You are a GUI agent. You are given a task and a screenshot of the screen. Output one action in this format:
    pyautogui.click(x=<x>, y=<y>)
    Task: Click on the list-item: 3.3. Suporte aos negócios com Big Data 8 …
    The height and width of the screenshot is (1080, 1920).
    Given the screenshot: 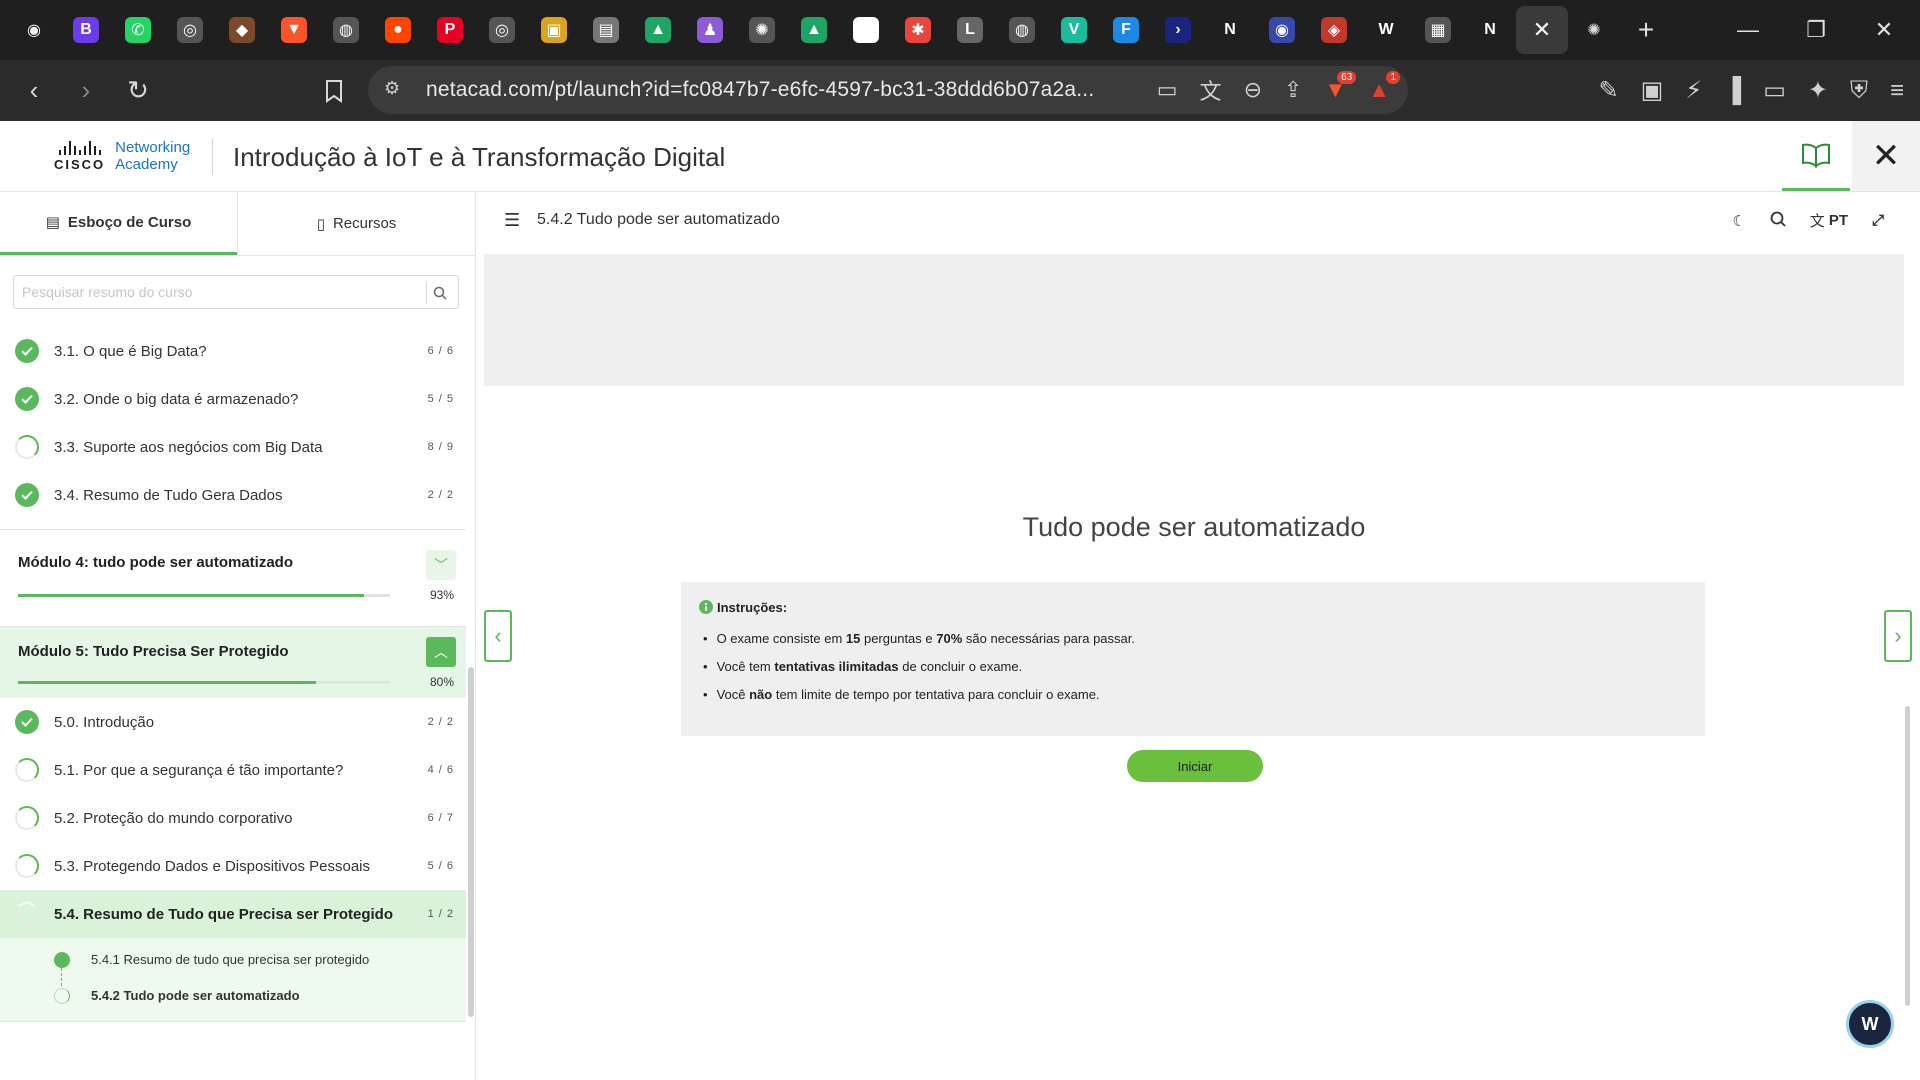 What is the action you would take?
    pyautogui.click(x=233, y=447)
    